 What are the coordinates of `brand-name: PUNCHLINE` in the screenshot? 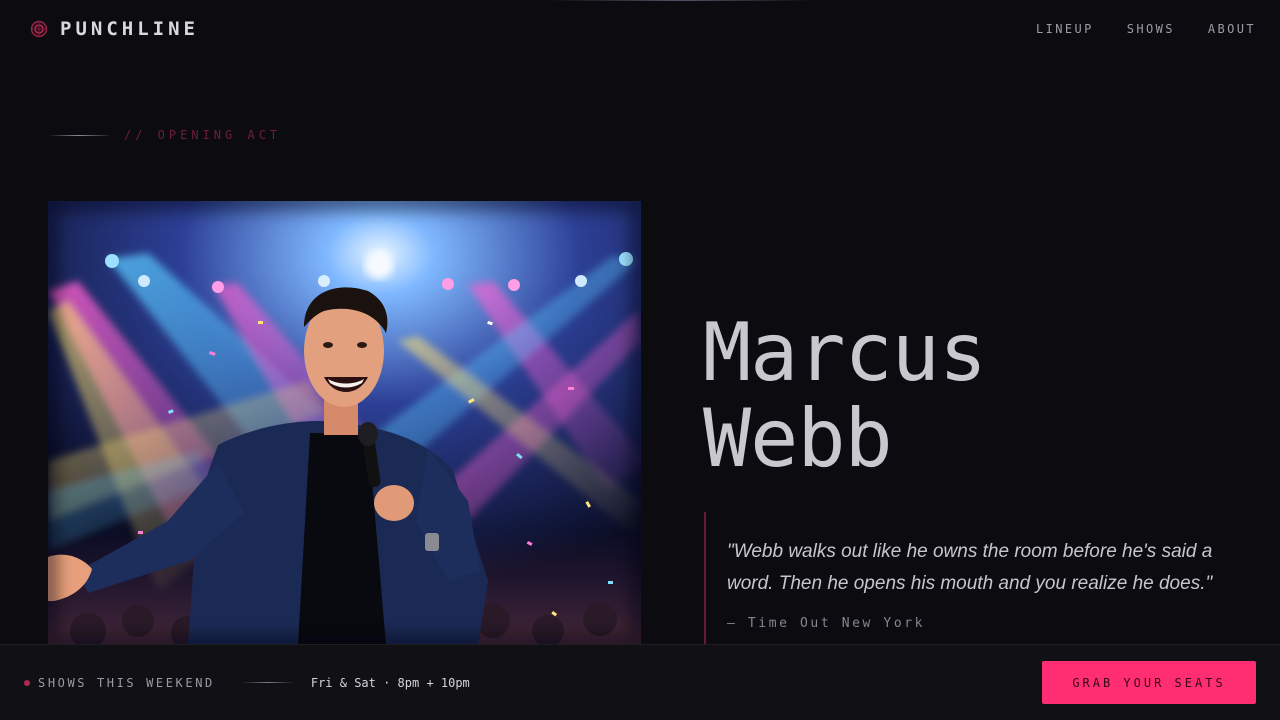 It's located at (129, 29).